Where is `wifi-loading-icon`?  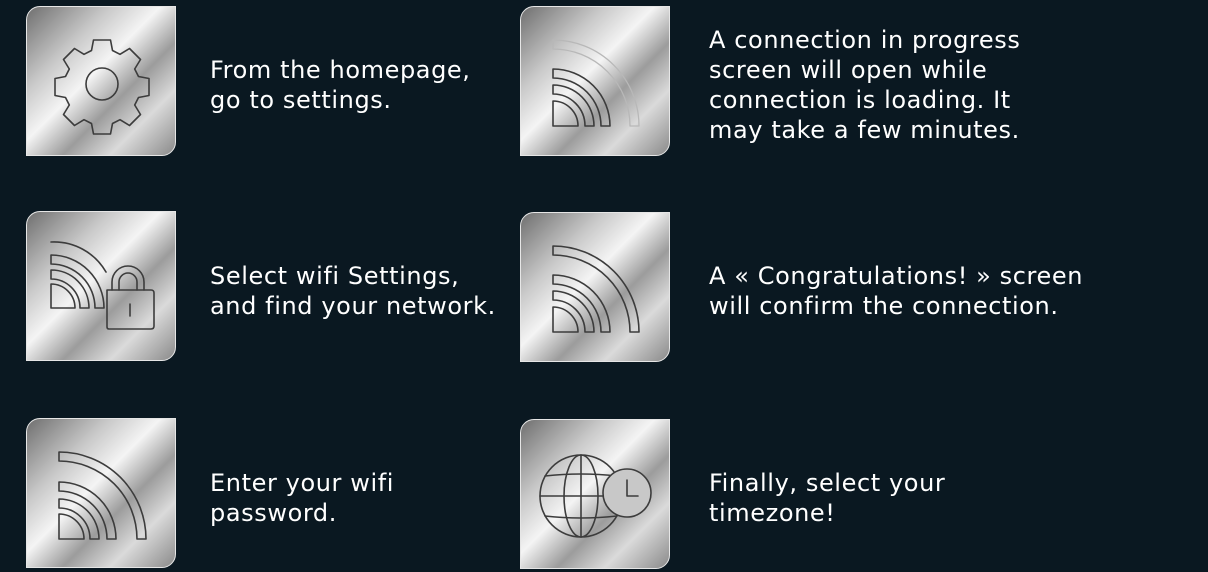 wifi-loading-icon is located at coordinates (596, 83).